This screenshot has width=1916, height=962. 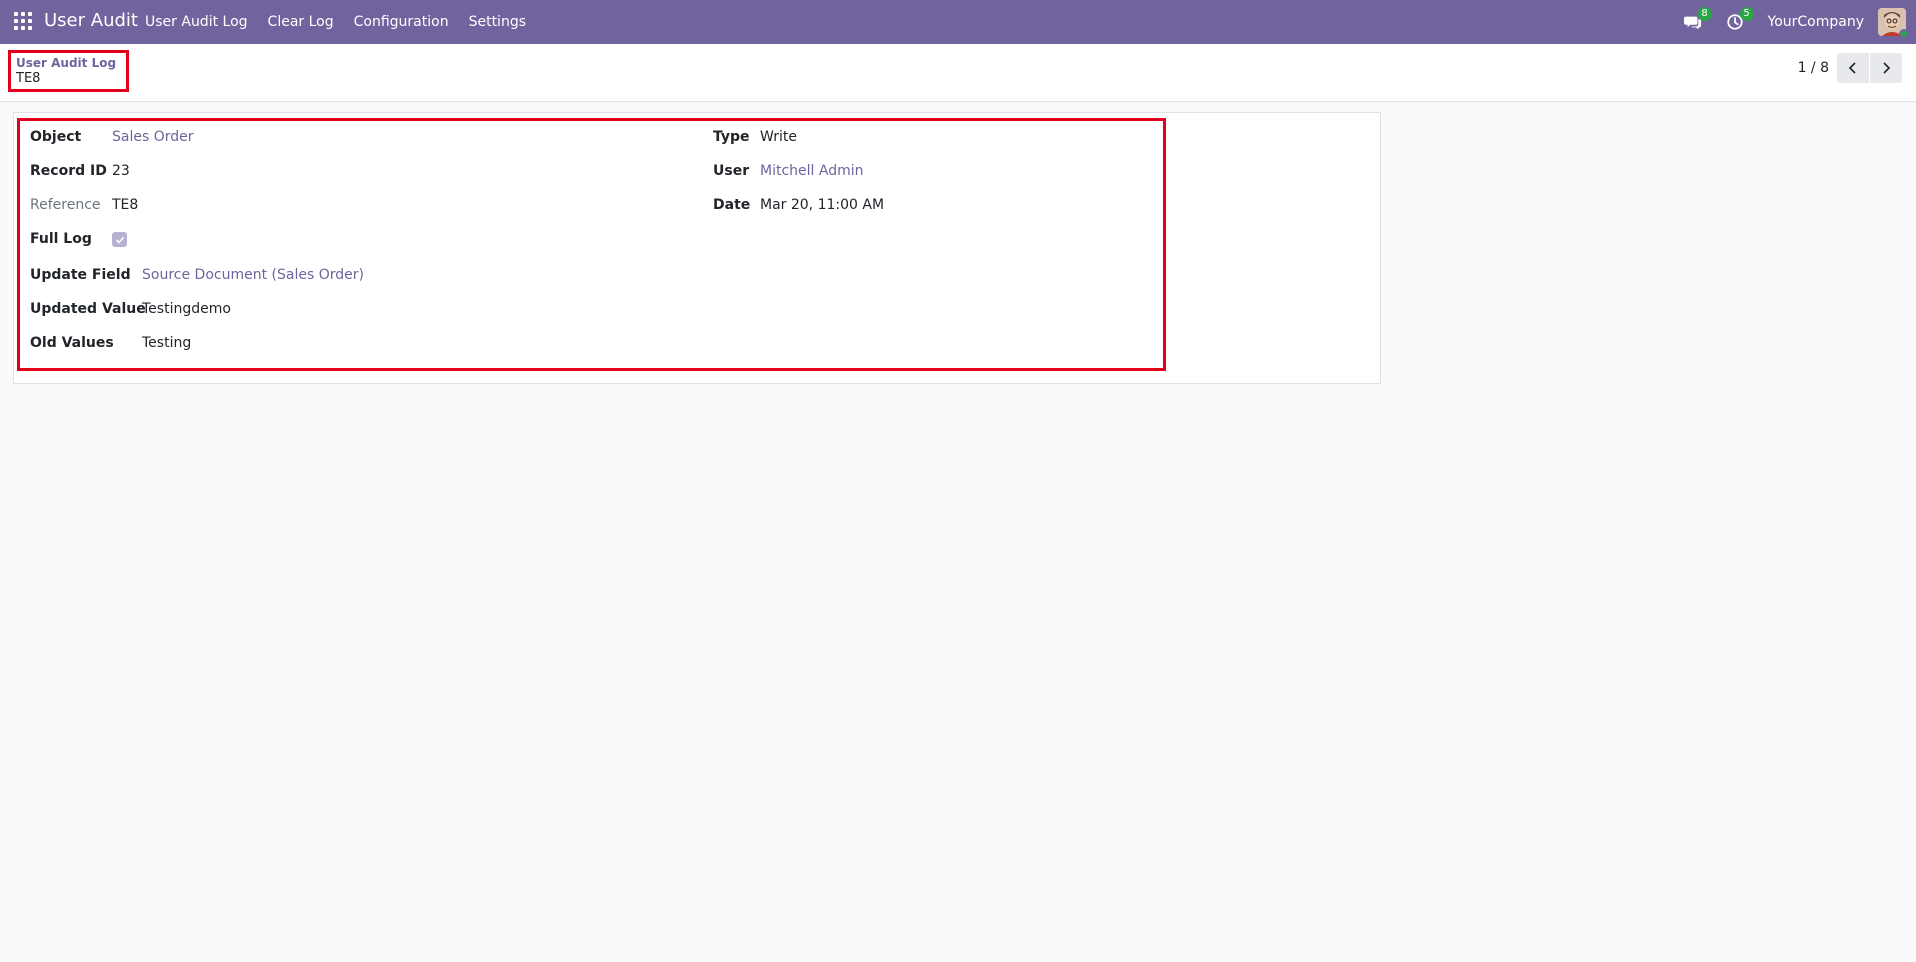 What do you see at coordinates (778, 137) in the screenshot?
I see `type-value: Write` at bounding box center [778, 137].